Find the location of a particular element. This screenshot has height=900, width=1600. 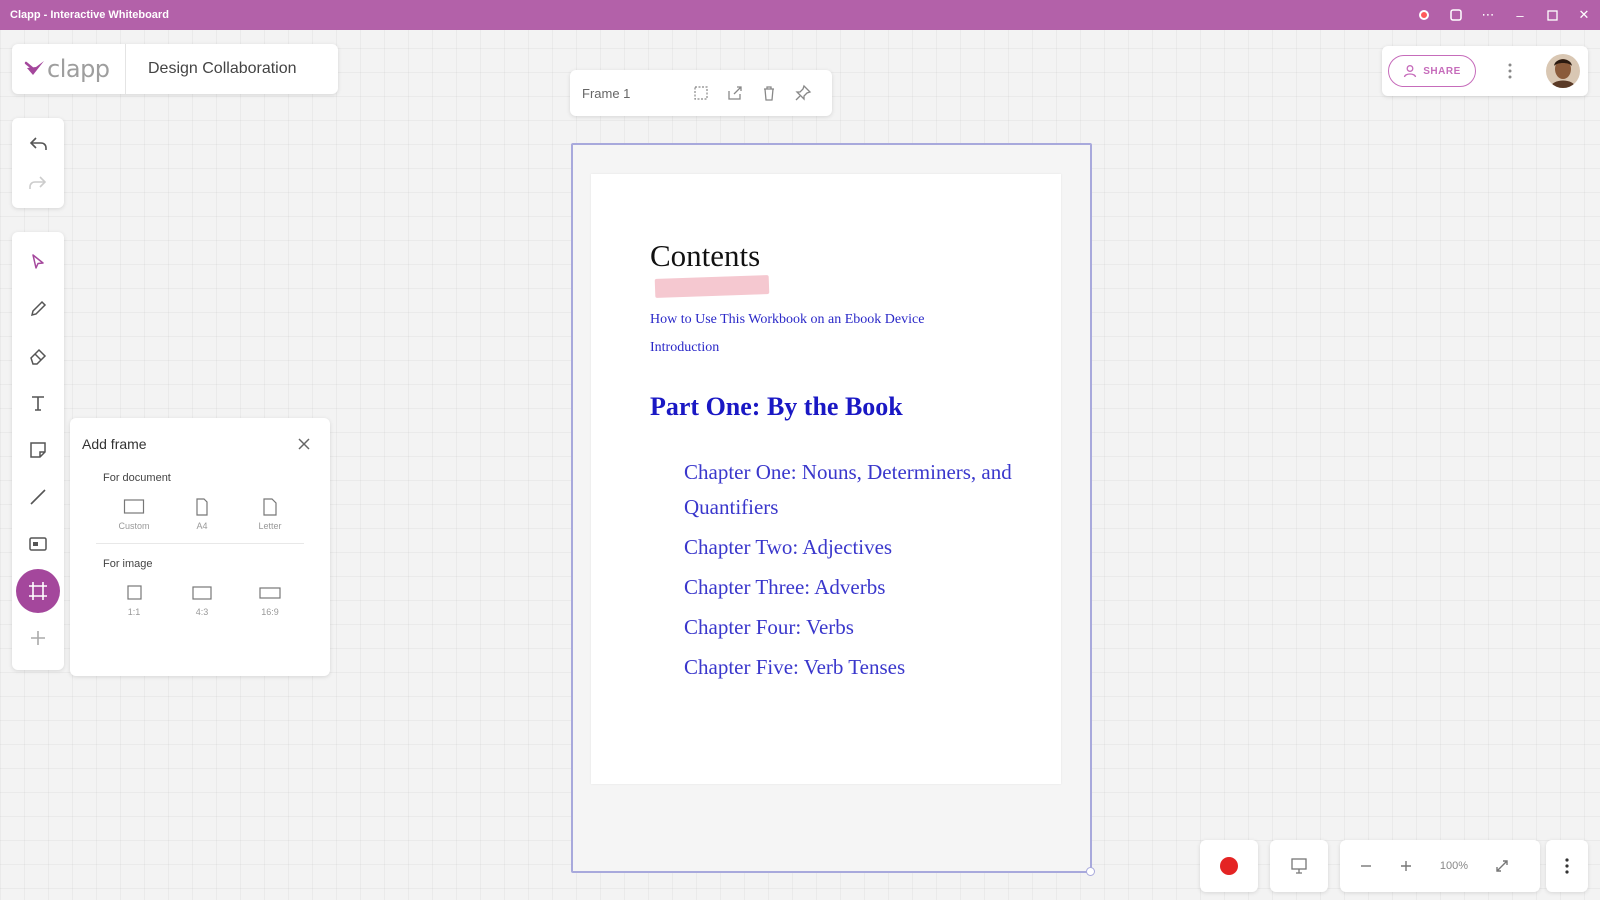

window-titlebar: Clapp - Interactive Whiteboard ⋯ – ✕ is located at coordinates (800, 15).